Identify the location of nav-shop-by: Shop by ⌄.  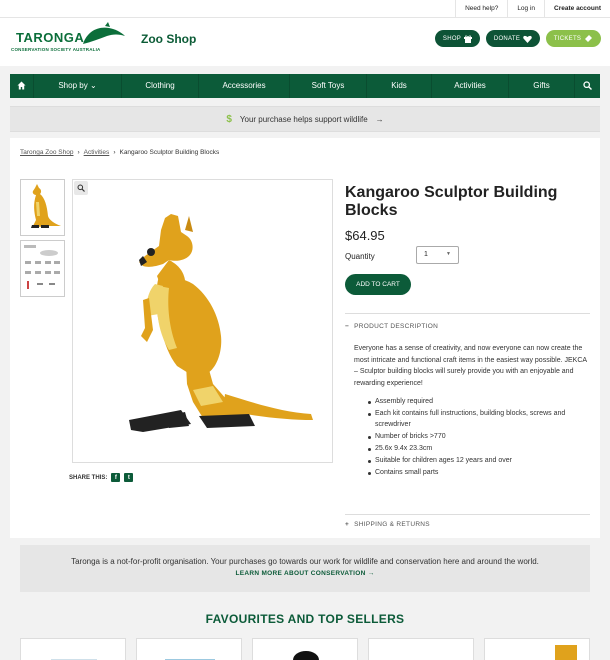
(78, 86).